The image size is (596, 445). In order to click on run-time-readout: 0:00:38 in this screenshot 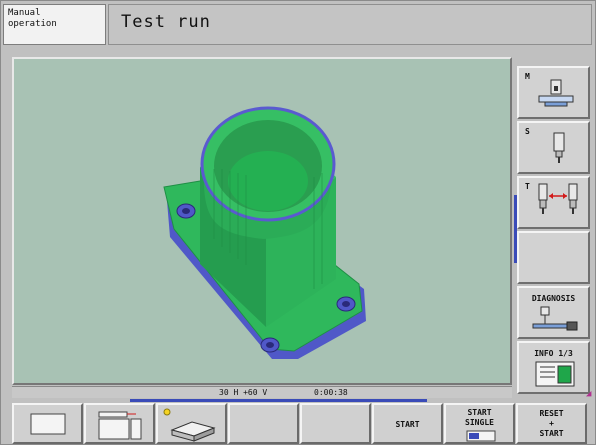, I will do `click(331, 392)`.